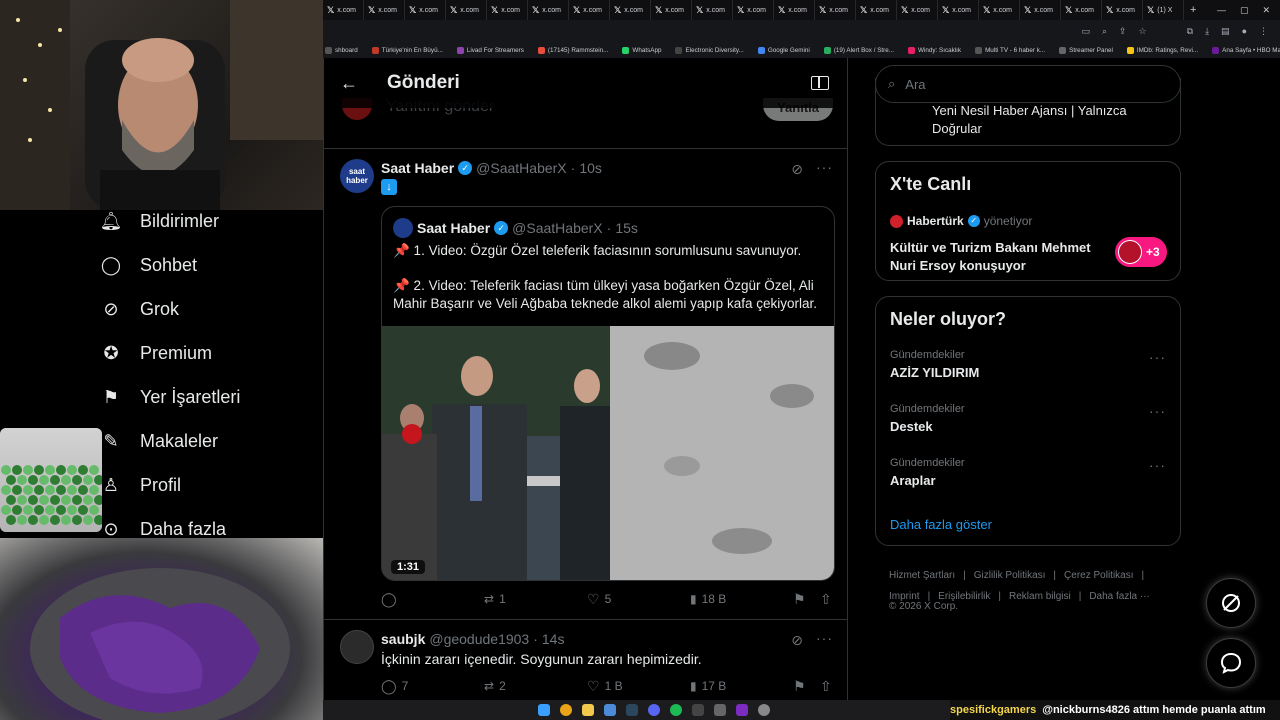 The width and height of the screenshot is (1280, 720). I want to click on like-action: ♡ 5, so click(599, 599).